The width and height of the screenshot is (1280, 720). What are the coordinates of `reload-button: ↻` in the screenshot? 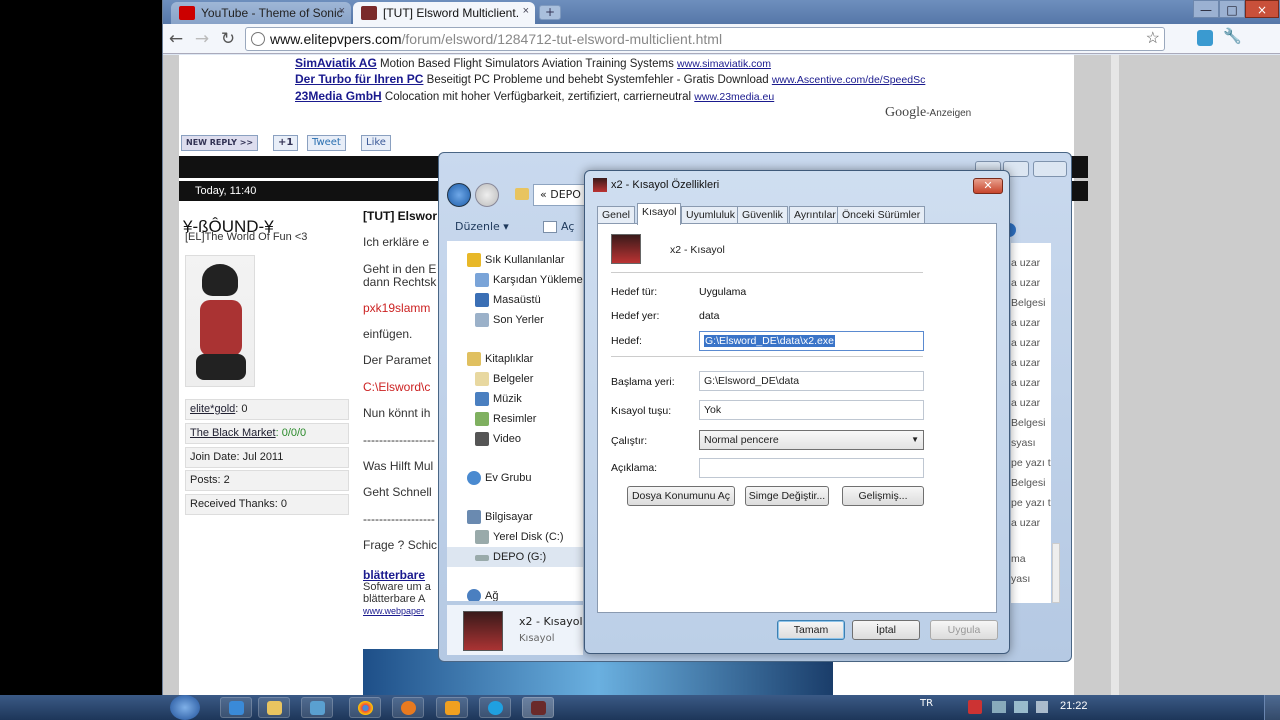 It's located at (228, 39).